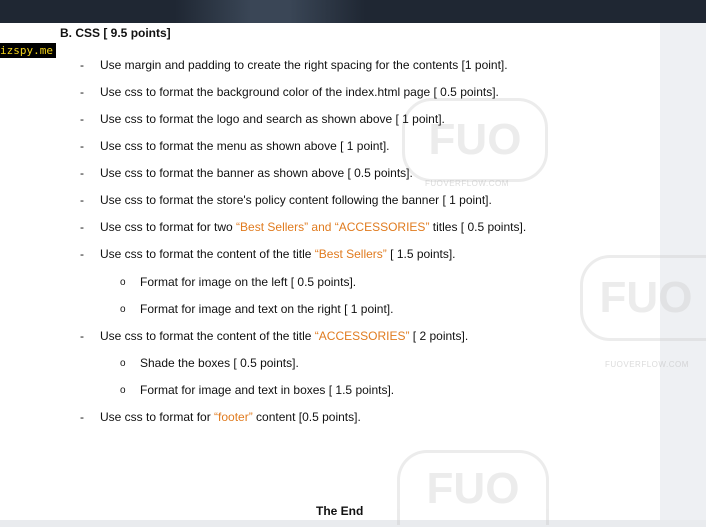 This screenshot has width=706, height=527. Describe the element at coordinates (219, 363) in the screenshot. I see `item-text: Shade the boxes [ 0.5 points].` at that location.